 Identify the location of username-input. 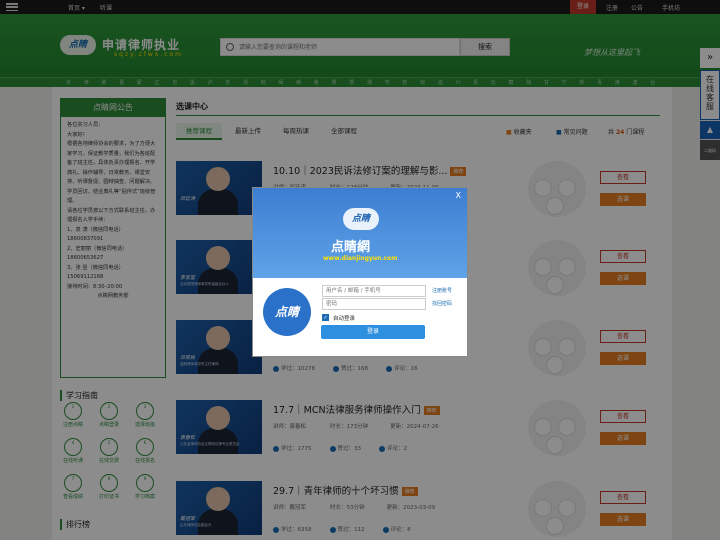
(374, 291).